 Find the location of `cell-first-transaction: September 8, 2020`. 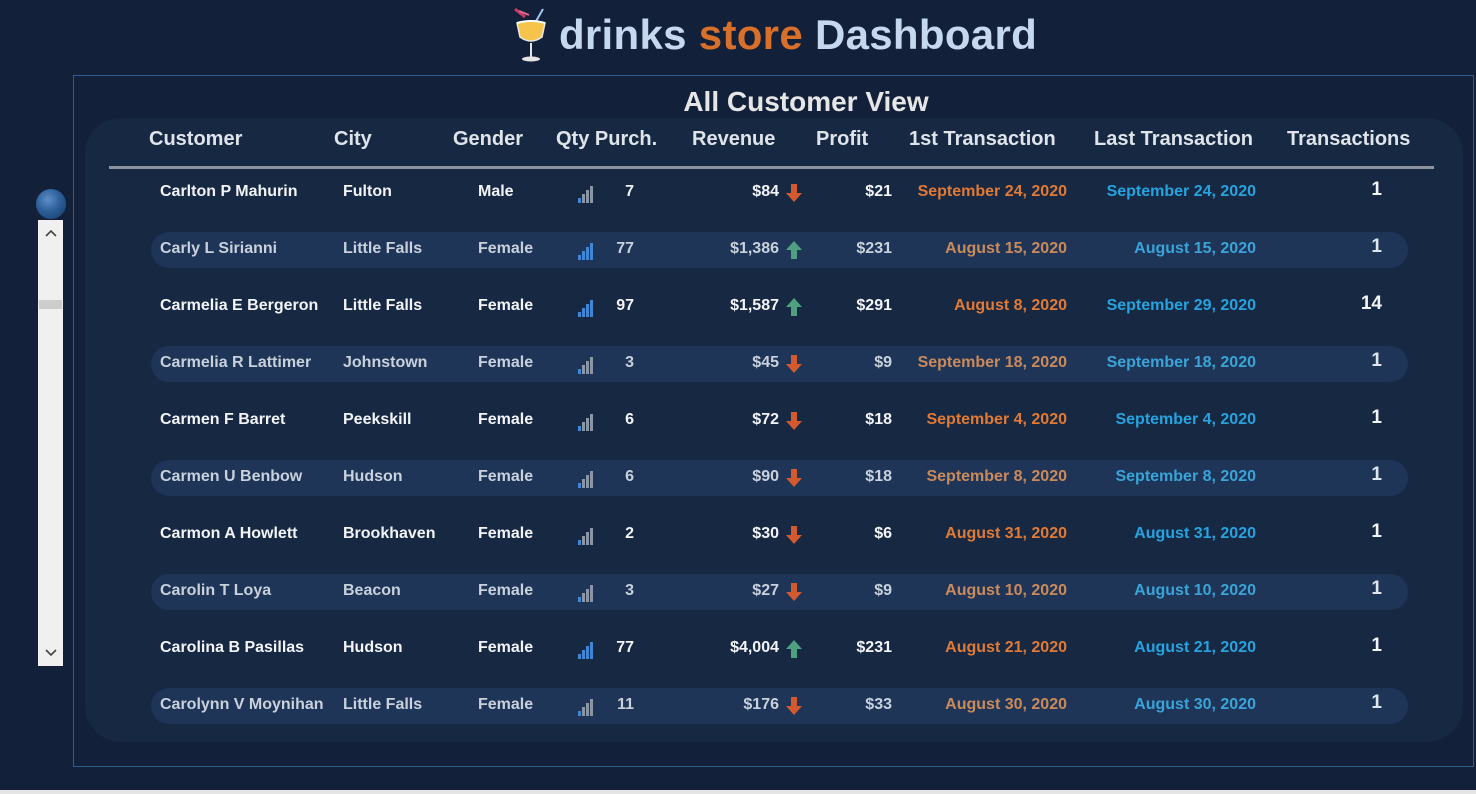

cell-first-transaction: September 8, 2020 is located at coordinates (996, 476).